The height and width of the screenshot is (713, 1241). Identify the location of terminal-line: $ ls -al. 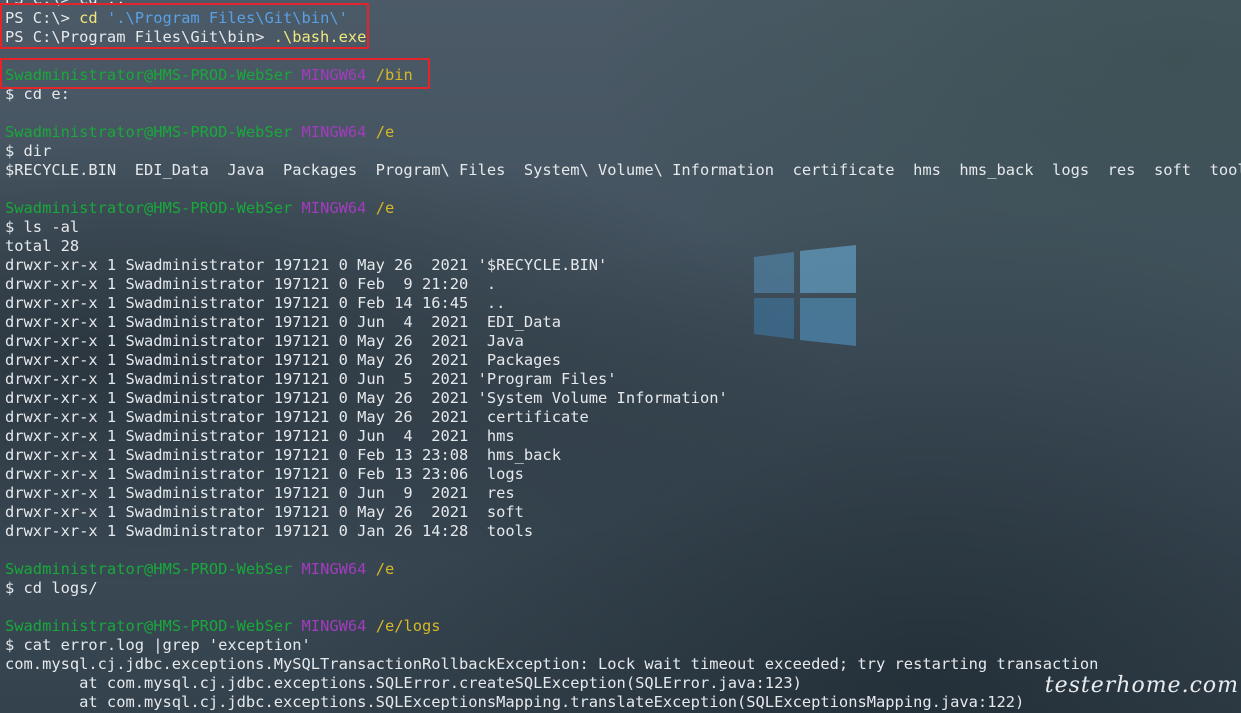
(623, 227).